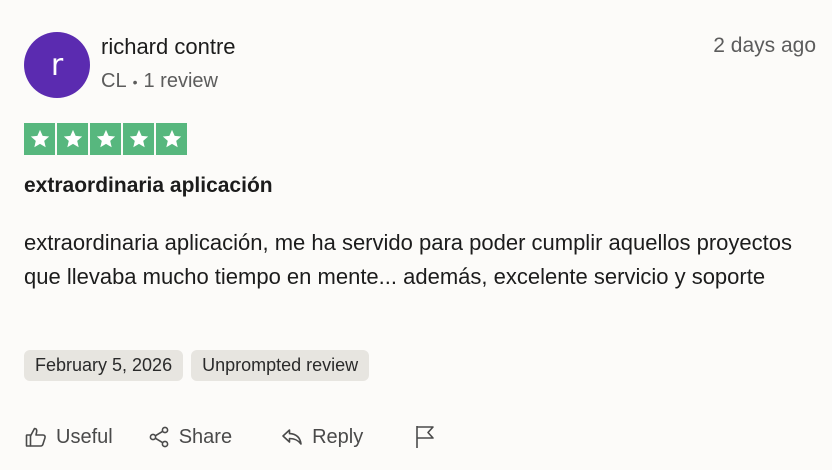  I want to click on reviewer-name: richard contre, so click(168, 47).